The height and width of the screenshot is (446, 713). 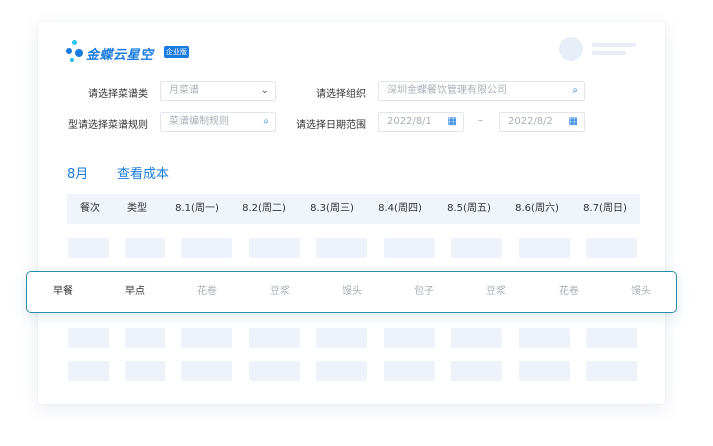 What do you see at coordinates (331, 125) in the screenshot?
I see `date-range-label: 请选择日期范围` at bounding box center [331, 125].